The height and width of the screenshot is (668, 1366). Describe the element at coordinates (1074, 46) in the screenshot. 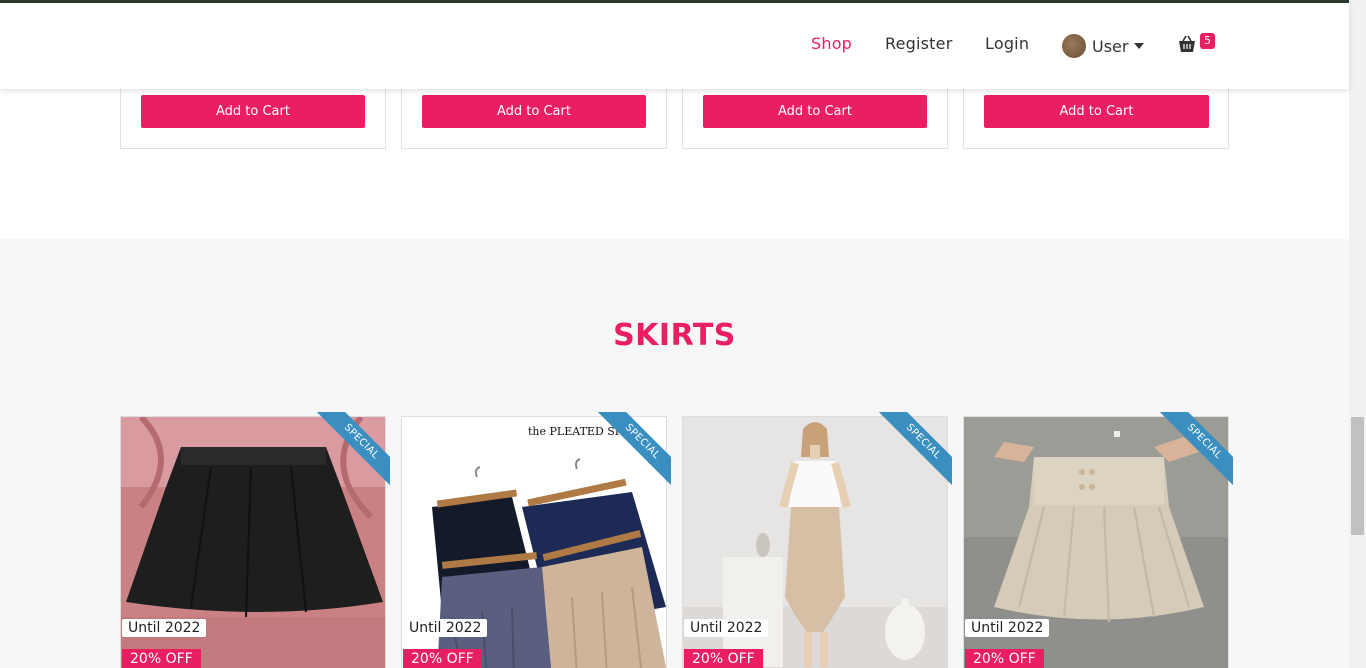

I see `avatar` at that location.